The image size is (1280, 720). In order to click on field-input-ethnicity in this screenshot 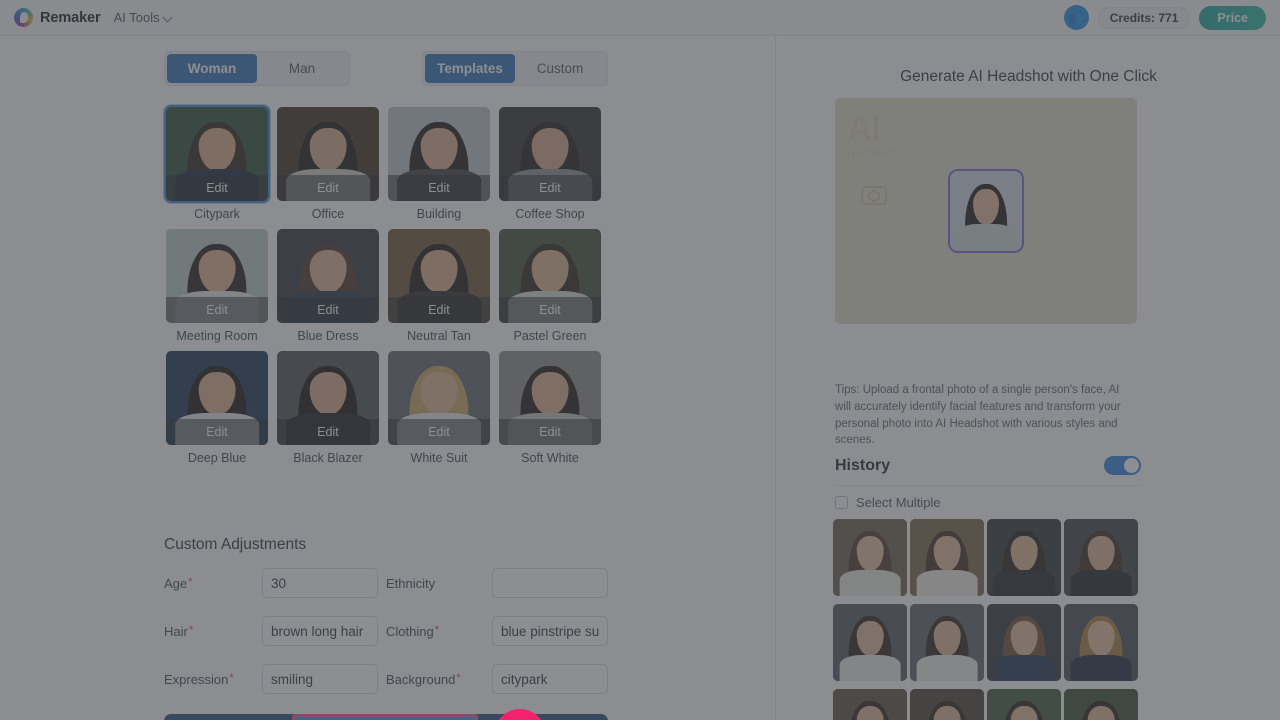, I will do `click(550, 583)`.